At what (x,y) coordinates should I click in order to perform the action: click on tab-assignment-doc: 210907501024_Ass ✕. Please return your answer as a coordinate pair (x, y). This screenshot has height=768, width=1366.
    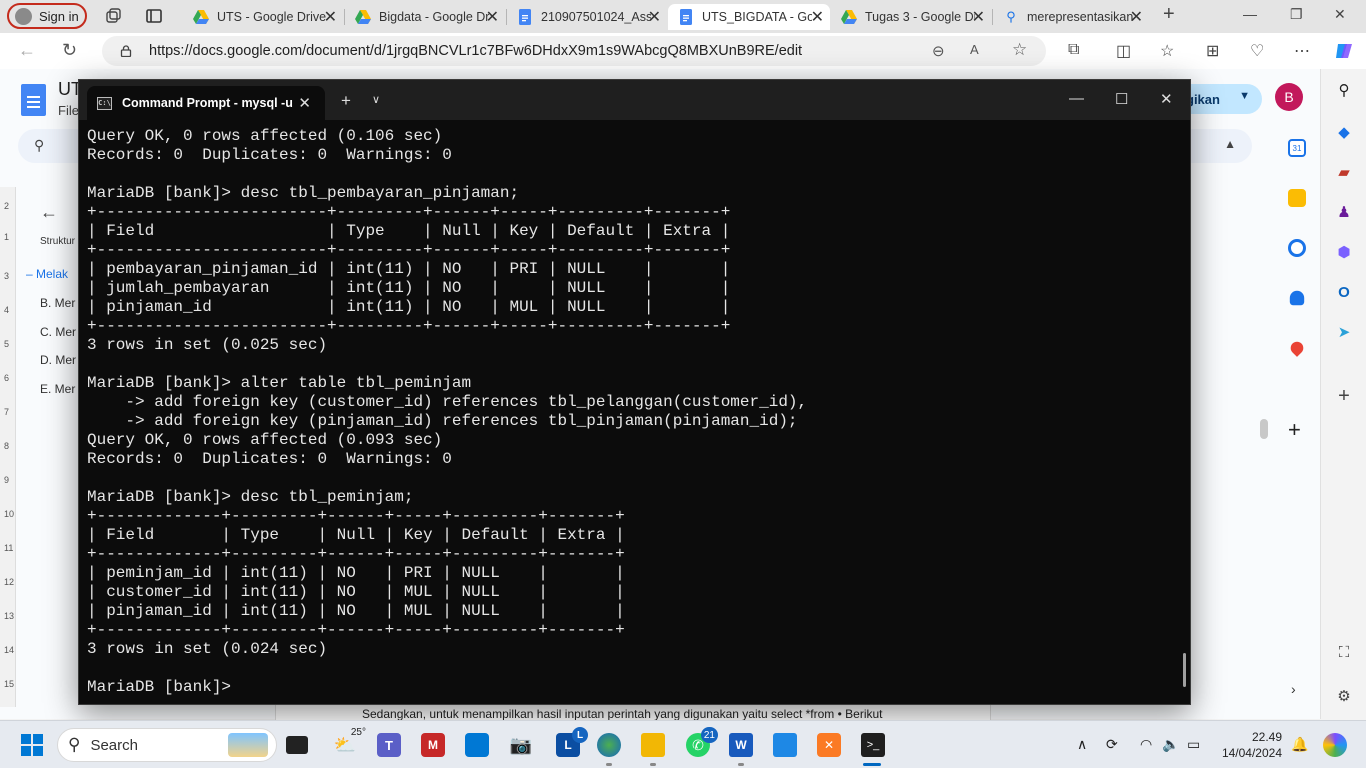
    Looking at the image, I should click on (587, 17).